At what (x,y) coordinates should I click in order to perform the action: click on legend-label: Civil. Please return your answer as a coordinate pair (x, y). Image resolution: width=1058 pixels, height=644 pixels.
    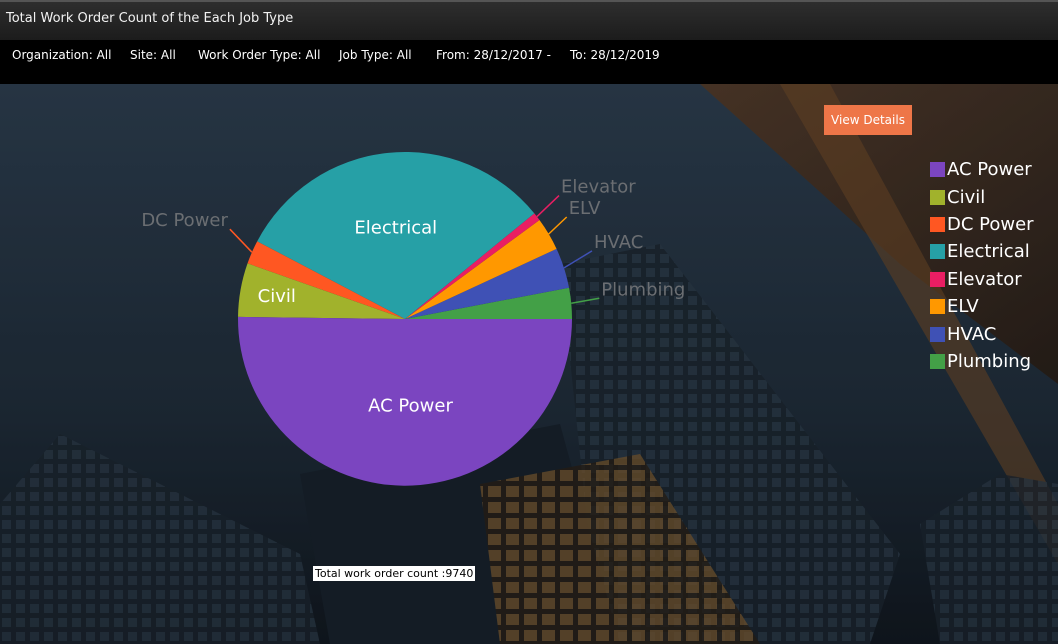
    Looking at the image, I should click on (966, 197).